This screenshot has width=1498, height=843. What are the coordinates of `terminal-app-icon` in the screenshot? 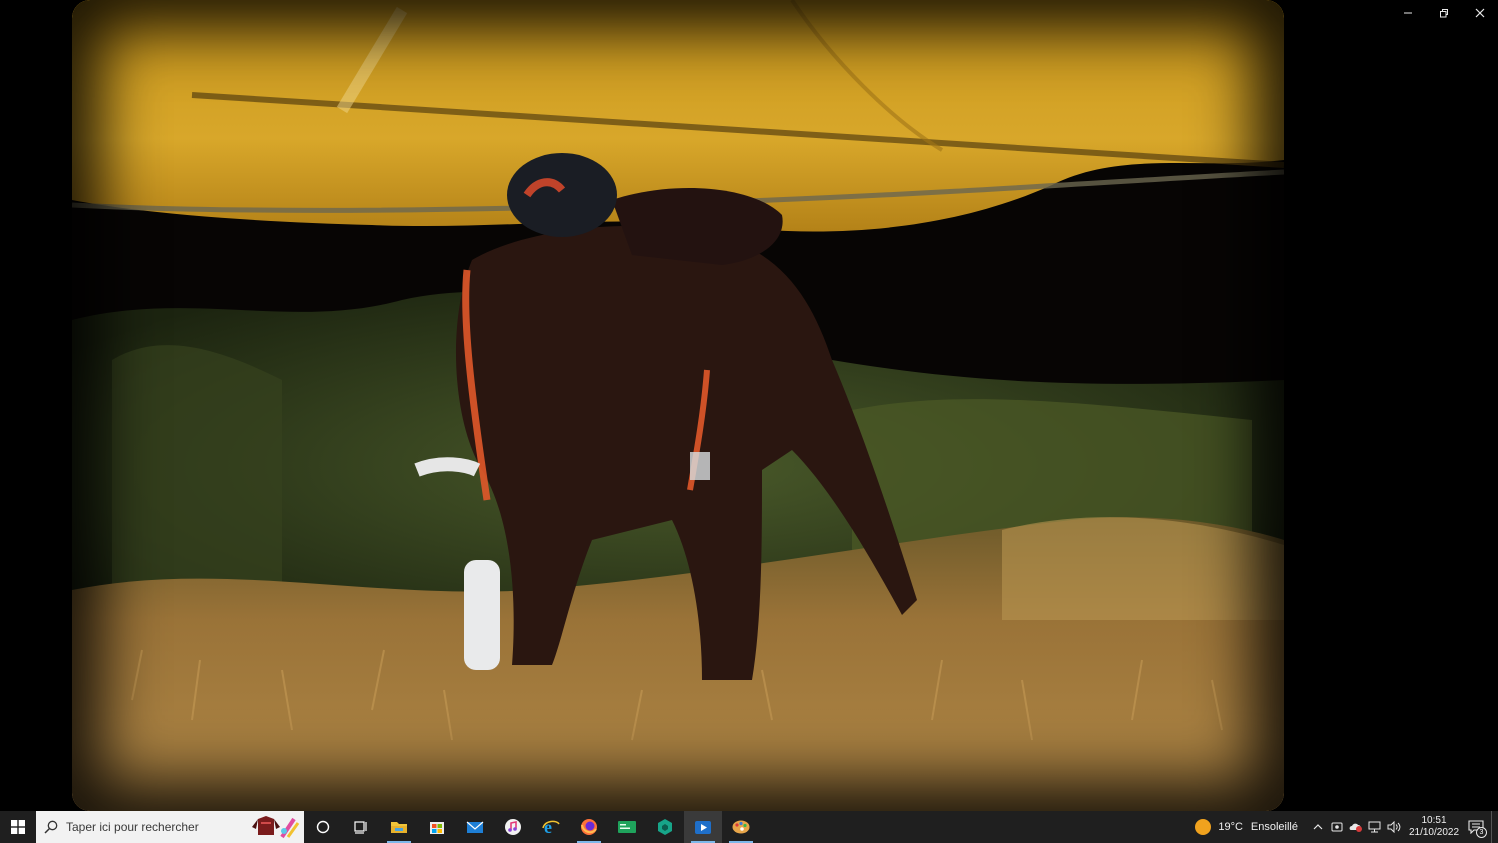 It's located at (627, 827).